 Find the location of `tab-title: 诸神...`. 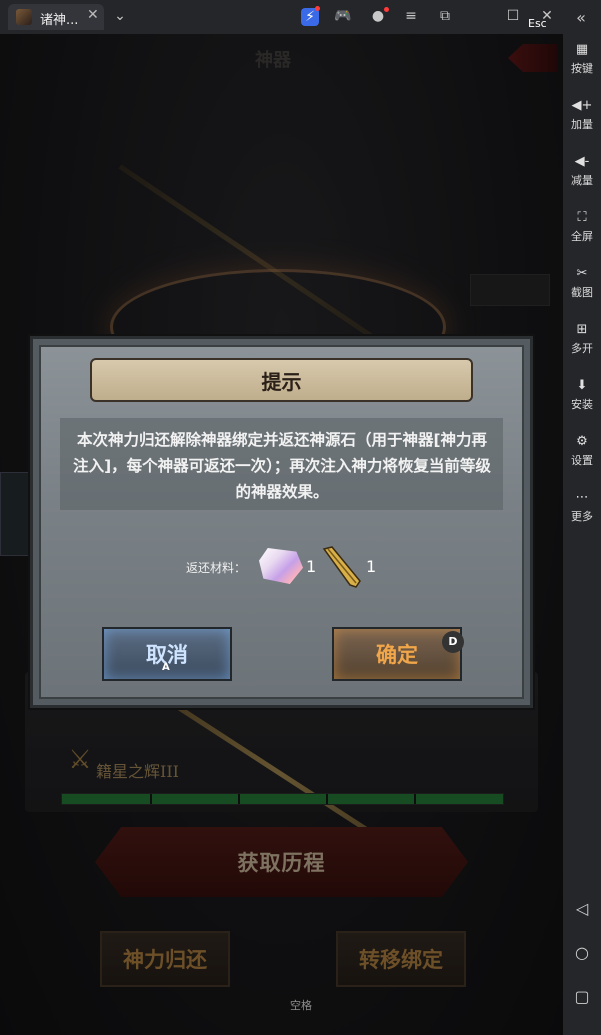

tab-title: 诸神... is located at coordinates (59, 20).